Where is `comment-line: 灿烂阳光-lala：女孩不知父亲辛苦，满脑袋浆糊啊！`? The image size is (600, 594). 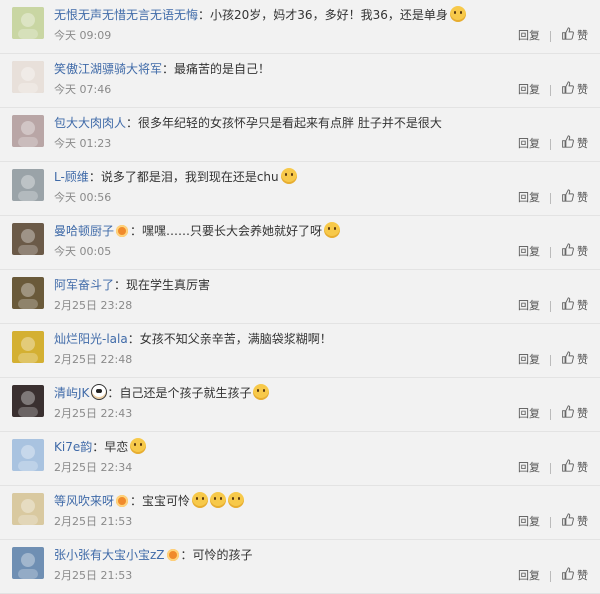 comment-line: 灿烂阳光-lala：女孩不知父亲辛苦，满脑袋浆糊啊！ is located at coordinates (319, 339).